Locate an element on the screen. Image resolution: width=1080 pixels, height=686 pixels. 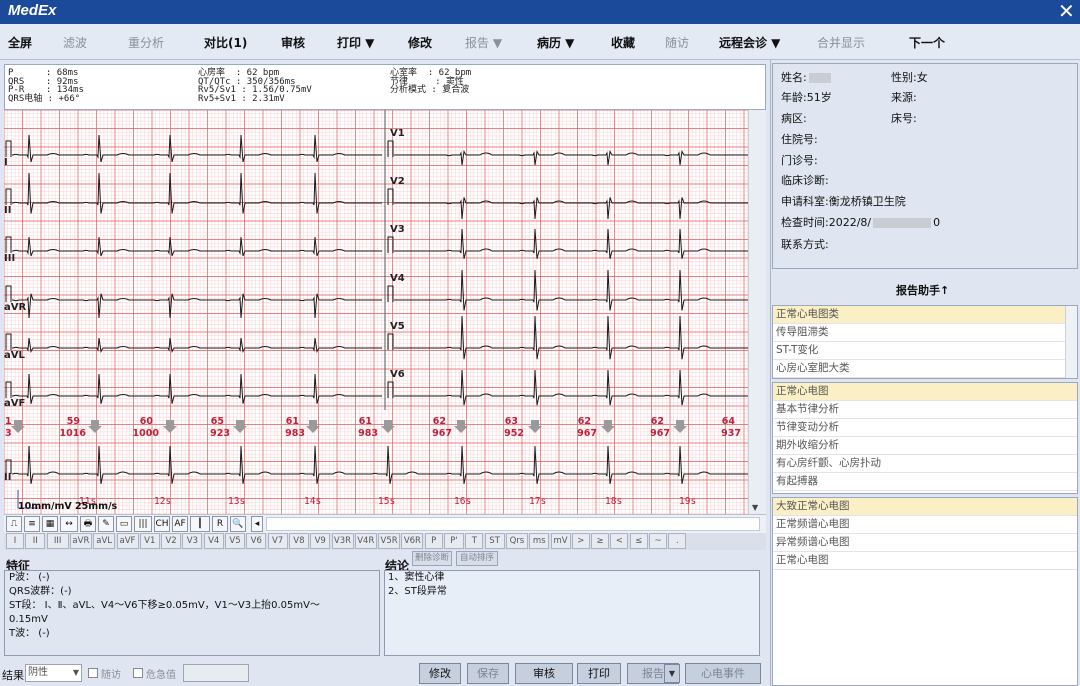
lead-button: aVR is located at coordinates (80, 541).